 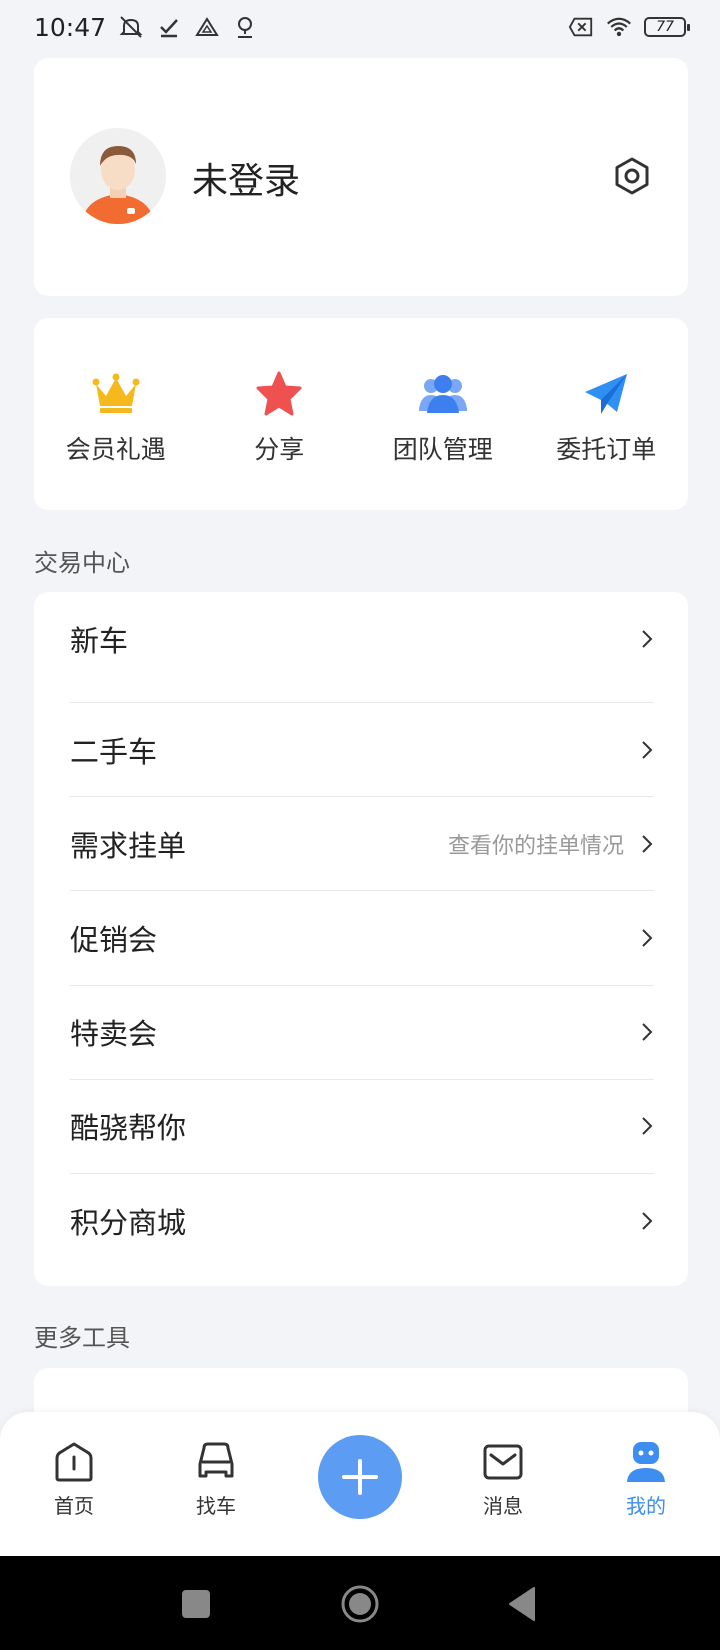 I want to click on nav-label: 首页, so click(x=74, y=1506).